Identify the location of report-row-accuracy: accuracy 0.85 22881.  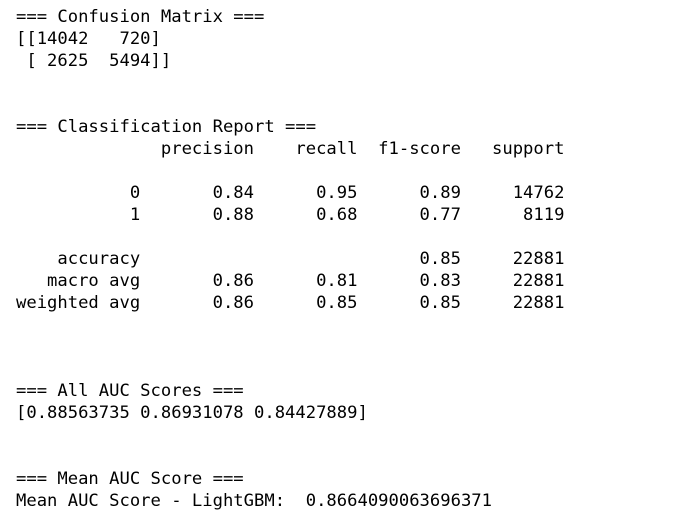
(290, 259).